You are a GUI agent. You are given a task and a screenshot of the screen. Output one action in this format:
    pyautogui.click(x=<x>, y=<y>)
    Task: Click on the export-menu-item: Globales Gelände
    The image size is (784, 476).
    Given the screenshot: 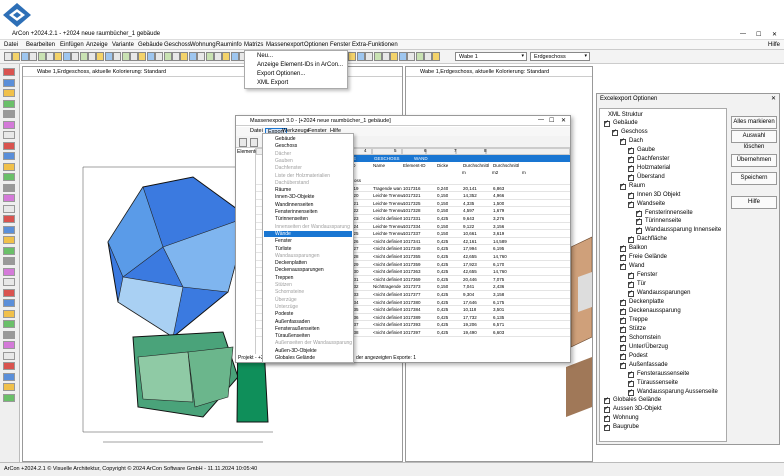 What is the action you would take?
    pyautogui.click(x=295, y=358)
    